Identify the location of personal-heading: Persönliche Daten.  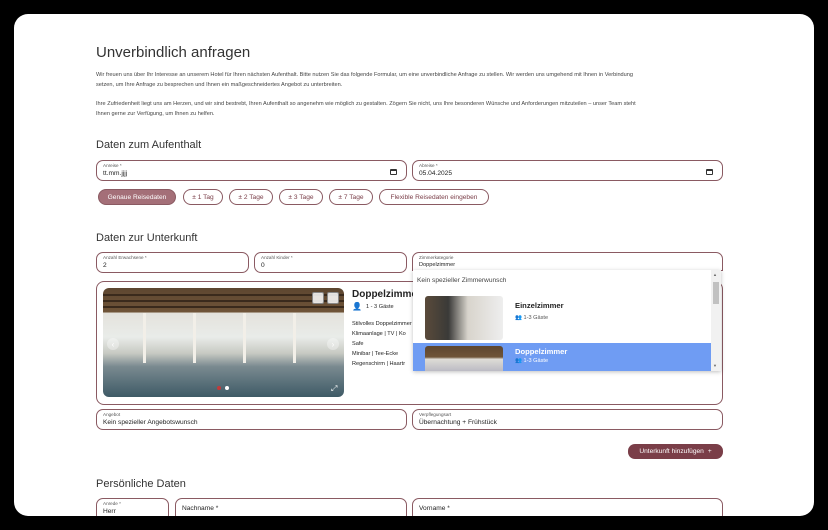
(141, 484).